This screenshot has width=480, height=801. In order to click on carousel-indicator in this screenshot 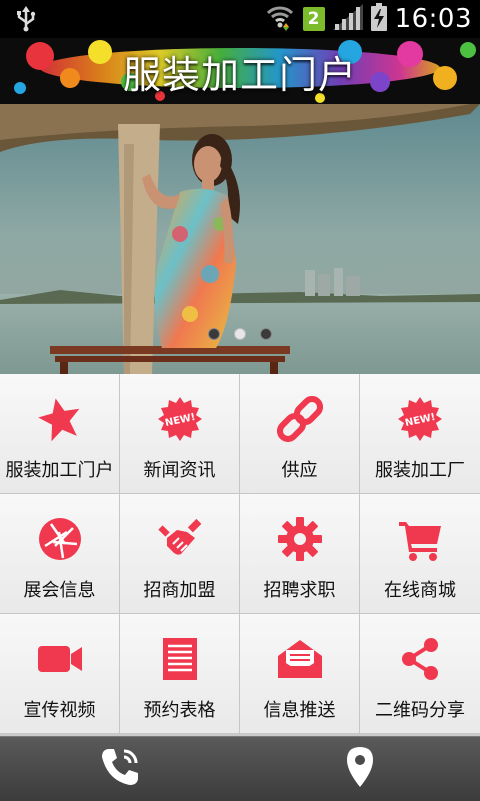, I will do `click(240, 334)`.